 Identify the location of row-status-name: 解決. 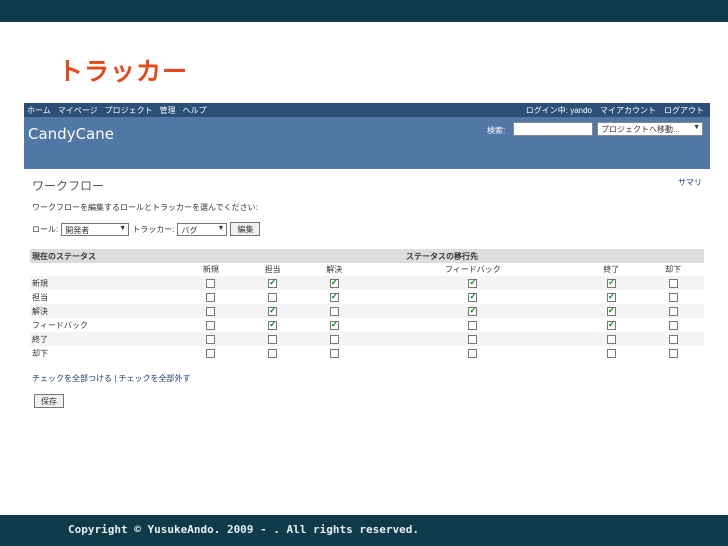
(105, 311).